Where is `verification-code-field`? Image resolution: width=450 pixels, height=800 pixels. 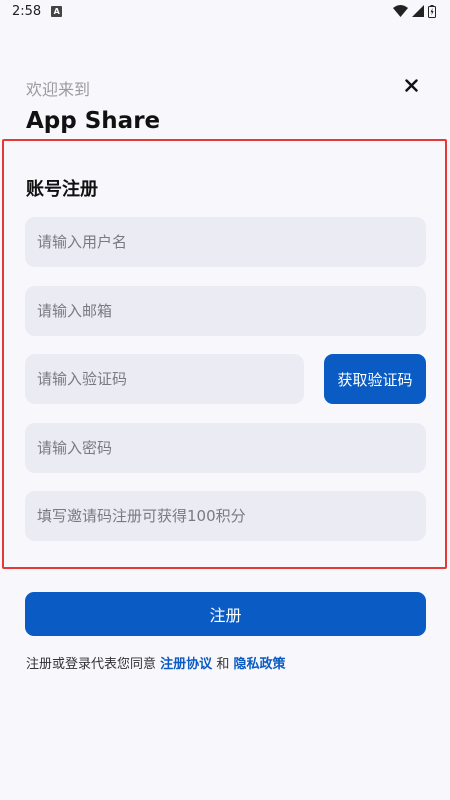
verification-code-field is located at coordinates (164, 379).